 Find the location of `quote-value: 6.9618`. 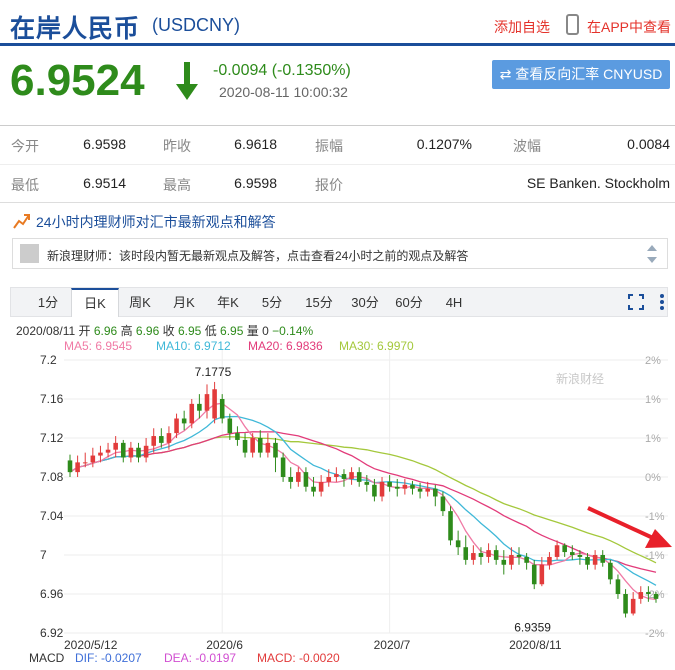

quote-value: 6.9618 is located at coordinates (255, 144).